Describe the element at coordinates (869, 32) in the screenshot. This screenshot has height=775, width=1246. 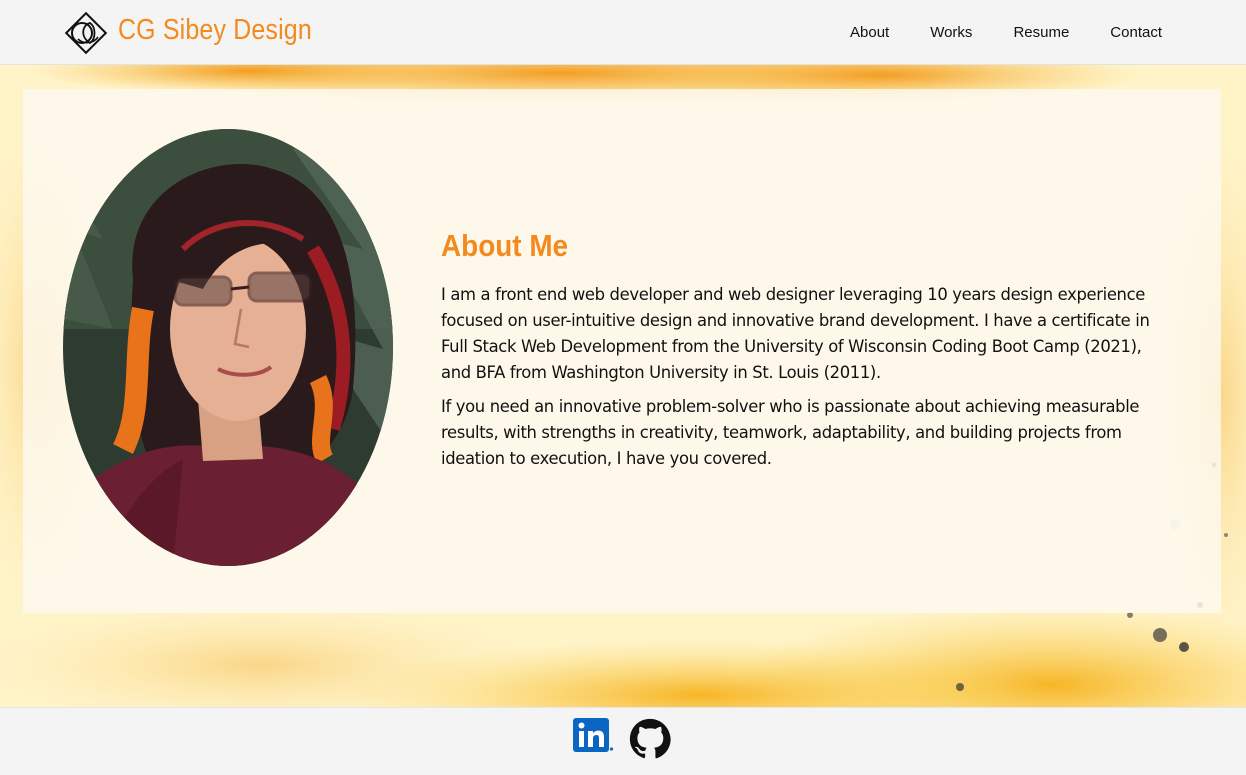
I see `nav-about: About` at that location.